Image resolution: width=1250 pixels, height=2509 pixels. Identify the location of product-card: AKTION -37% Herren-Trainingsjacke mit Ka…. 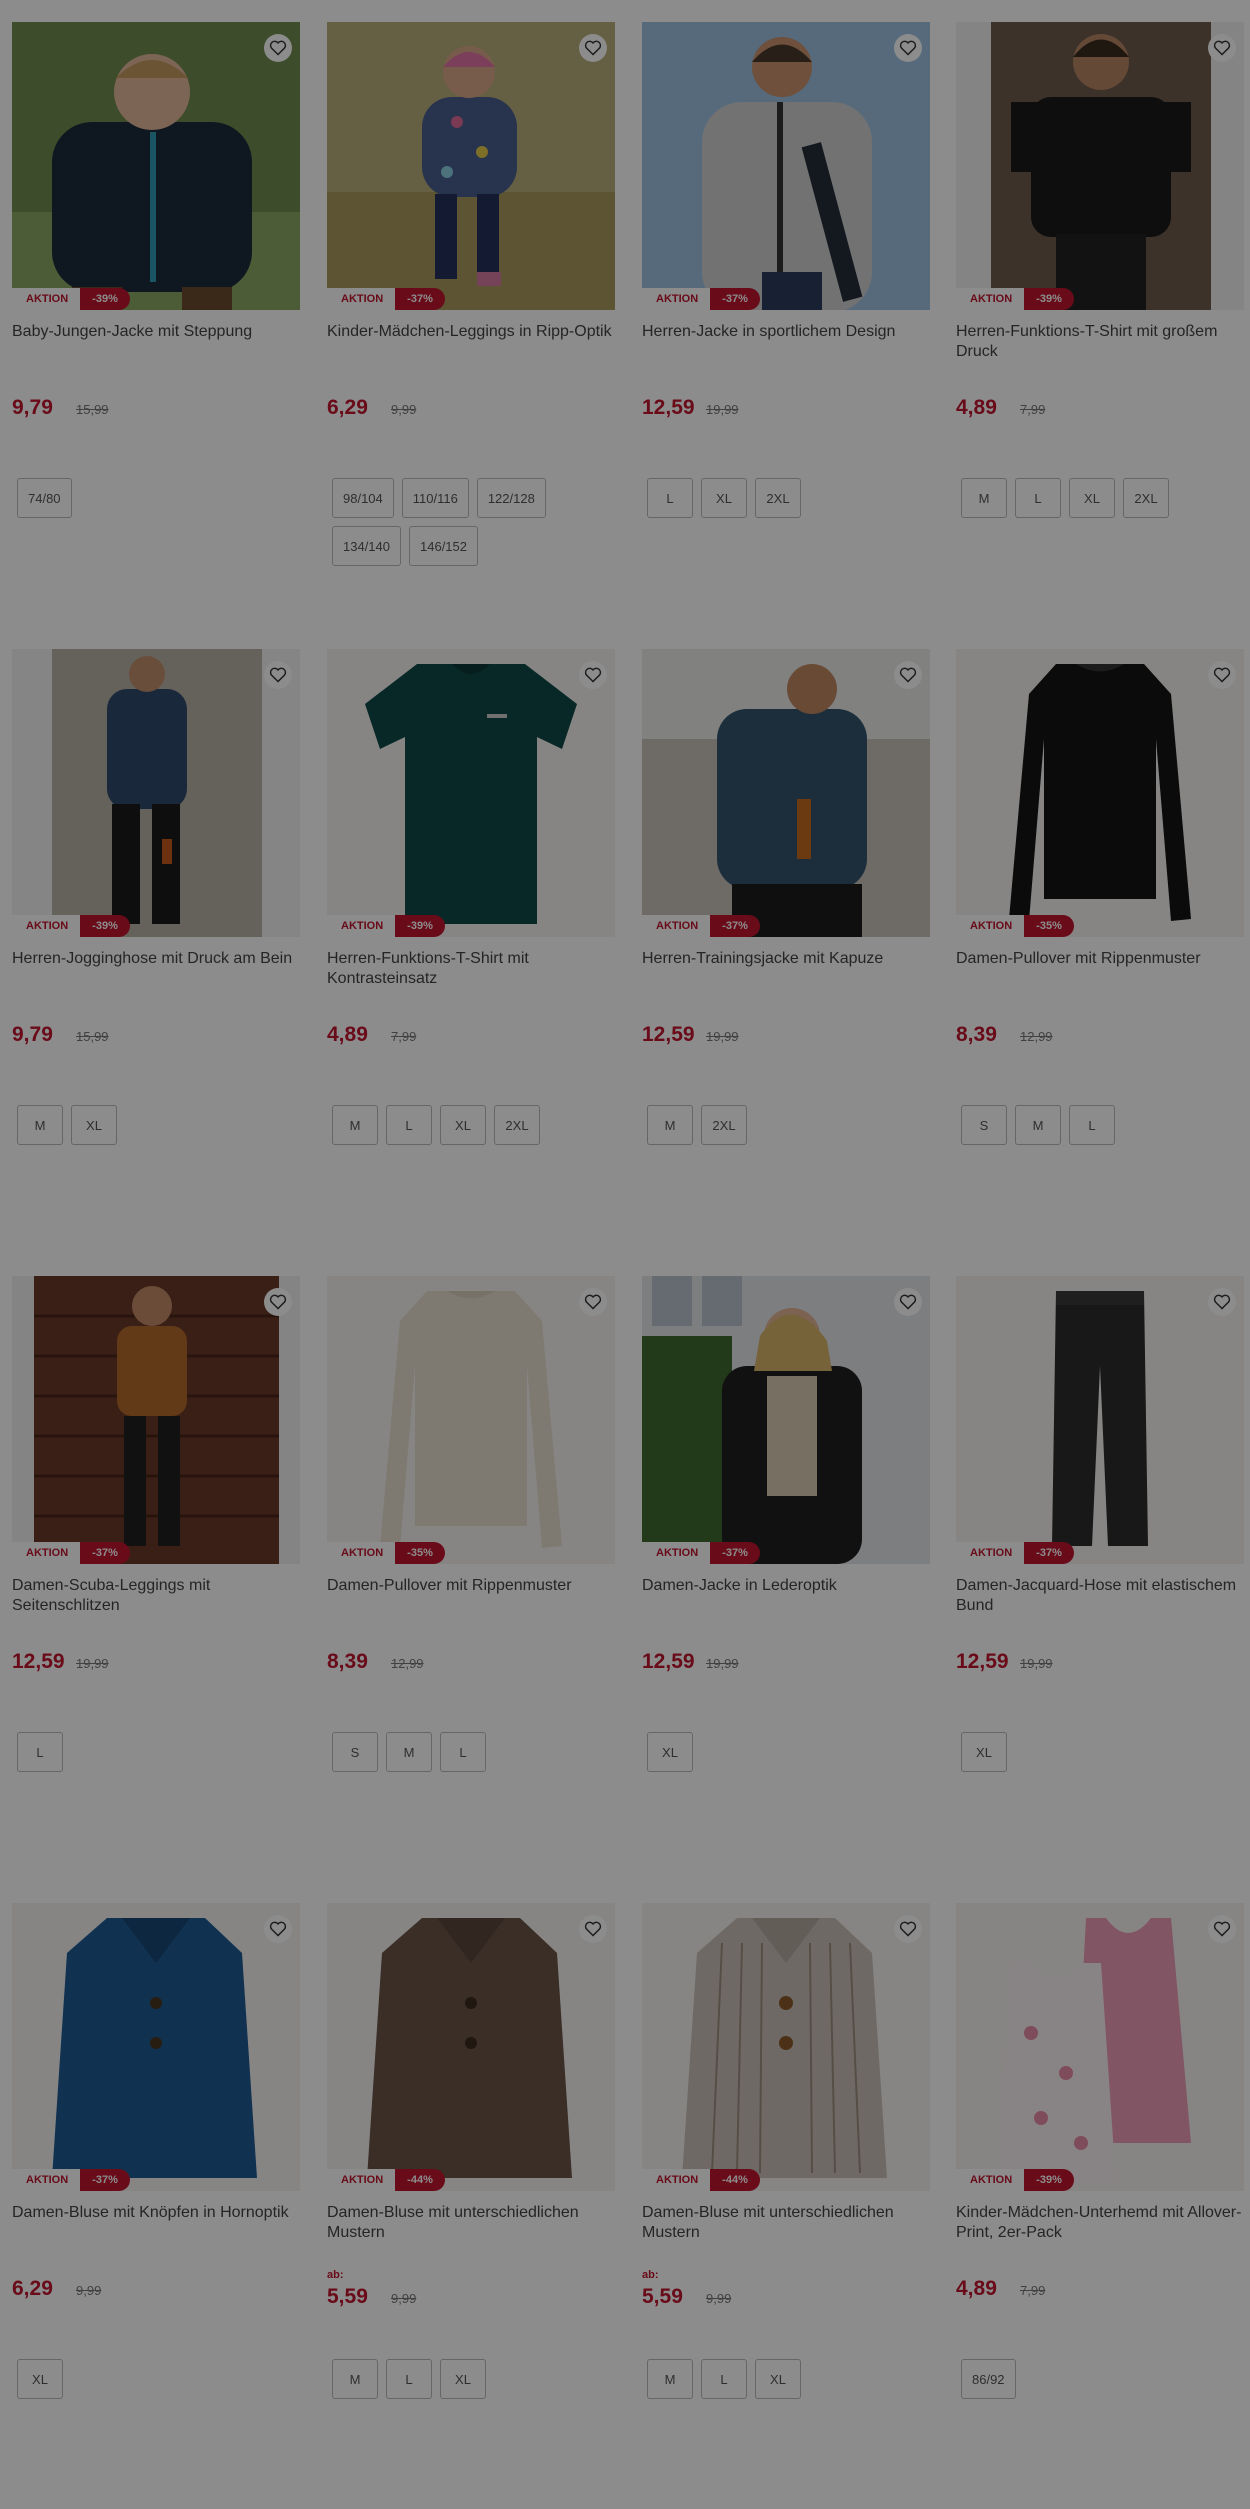
(787, 949).